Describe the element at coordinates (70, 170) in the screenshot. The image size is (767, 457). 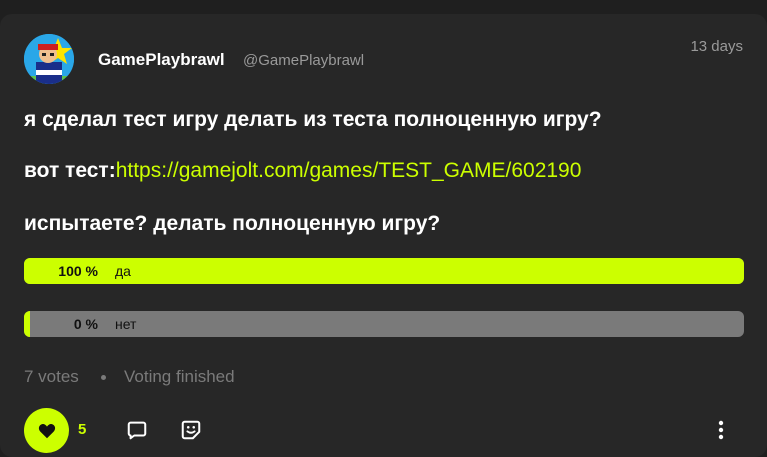
I see `post-text-prefix: вот тест:` at that location.